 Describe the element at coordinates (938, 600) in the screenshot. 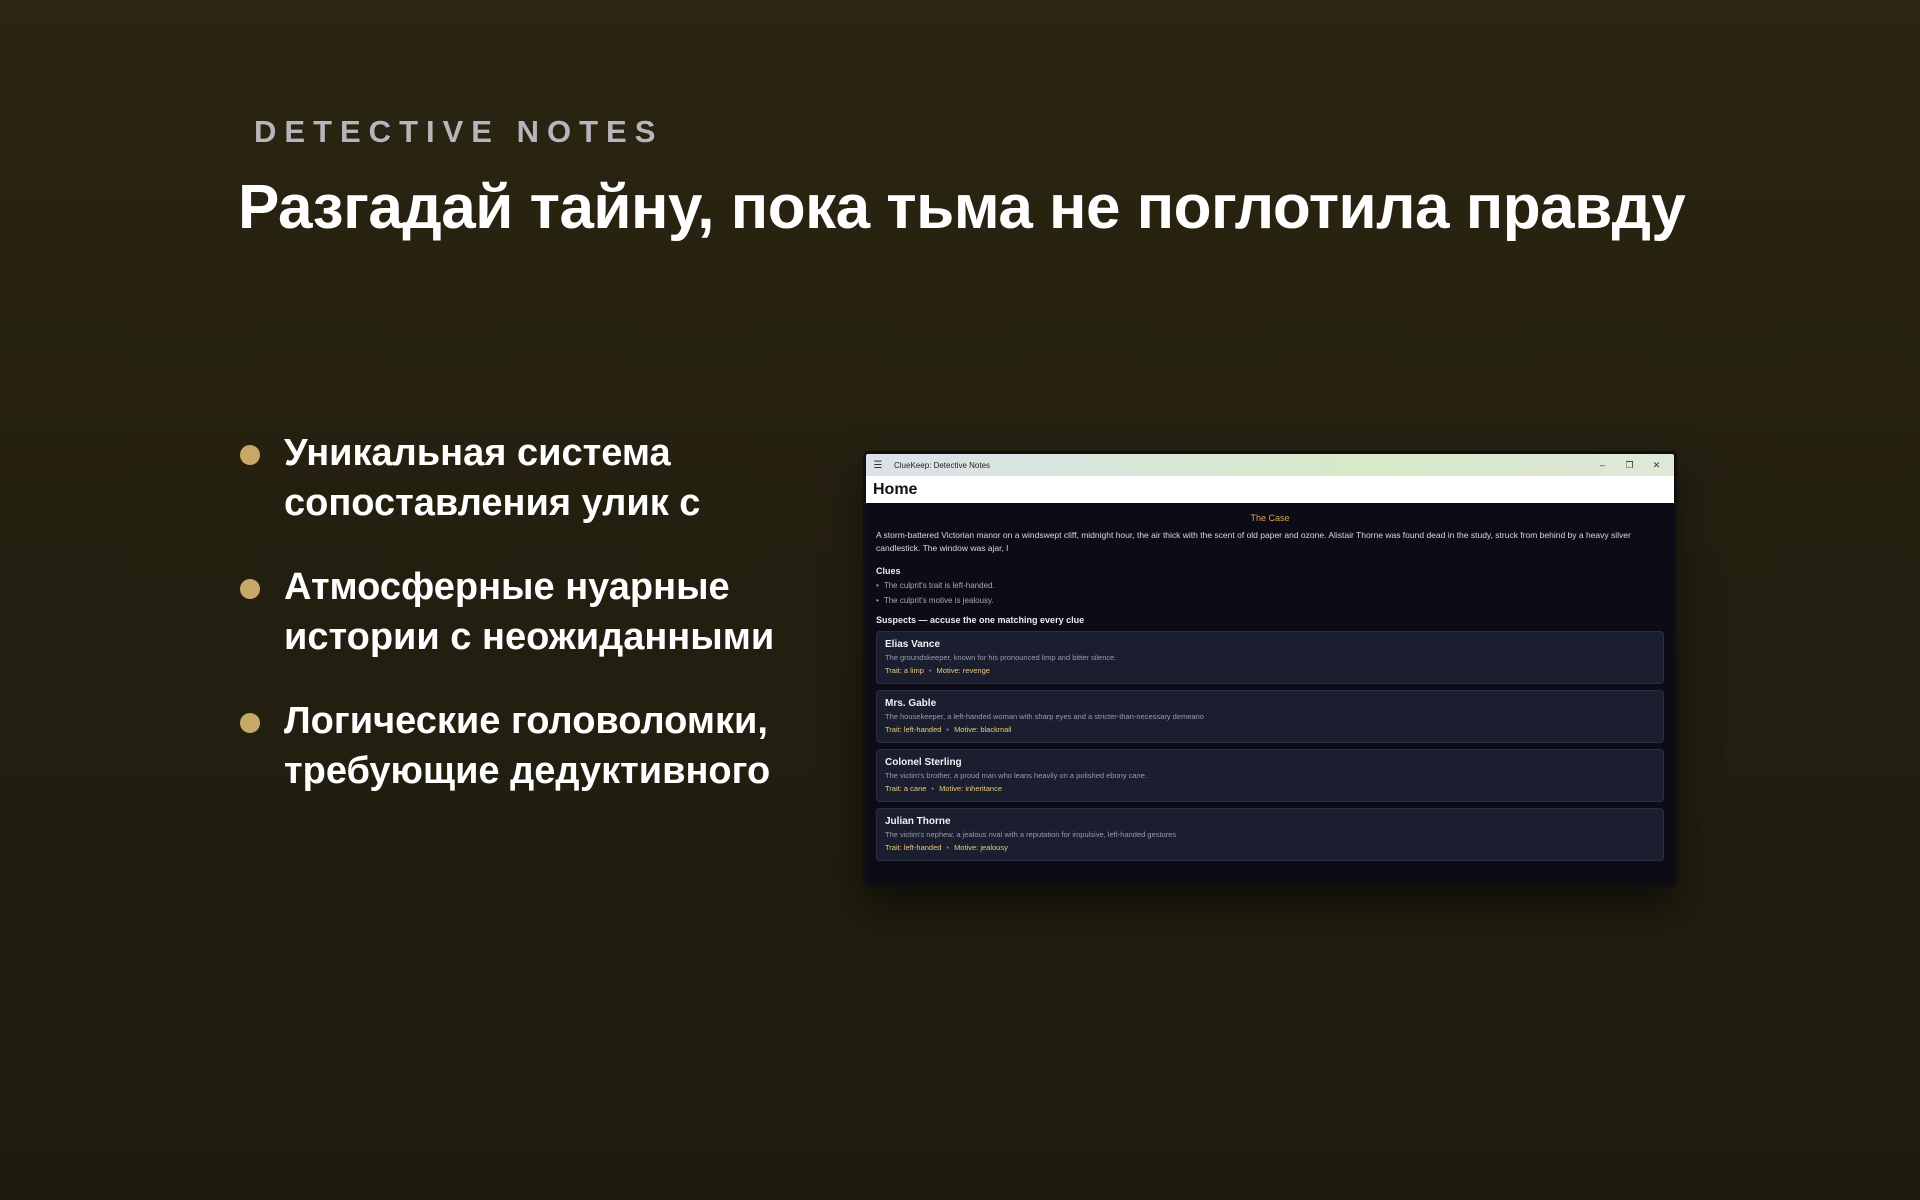

I see `clue-text: The culprit's motive is jealousy.` at that location.